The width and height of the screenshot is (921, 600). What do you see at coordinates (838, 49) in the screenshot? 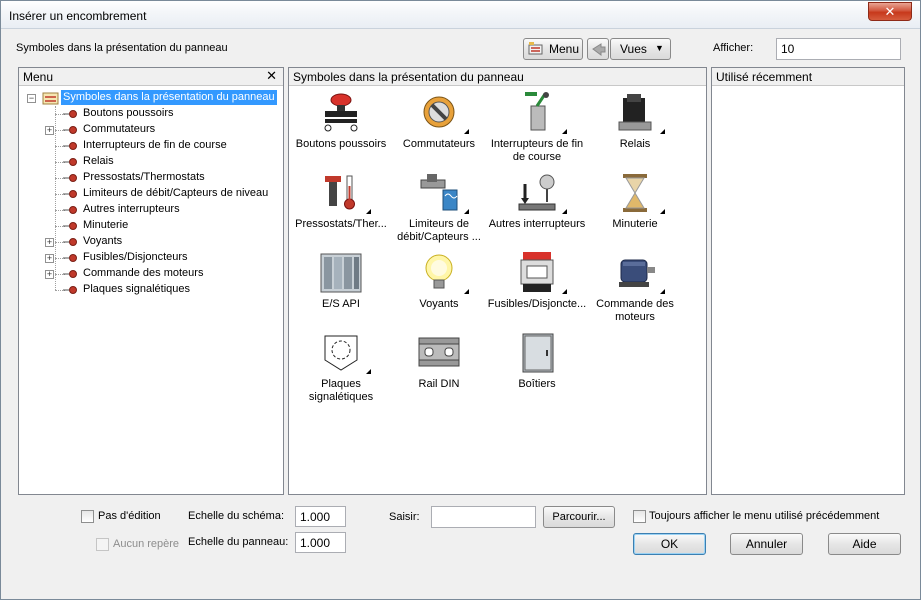
I see `show-count-input: 10` at bounding box center [838, 49].